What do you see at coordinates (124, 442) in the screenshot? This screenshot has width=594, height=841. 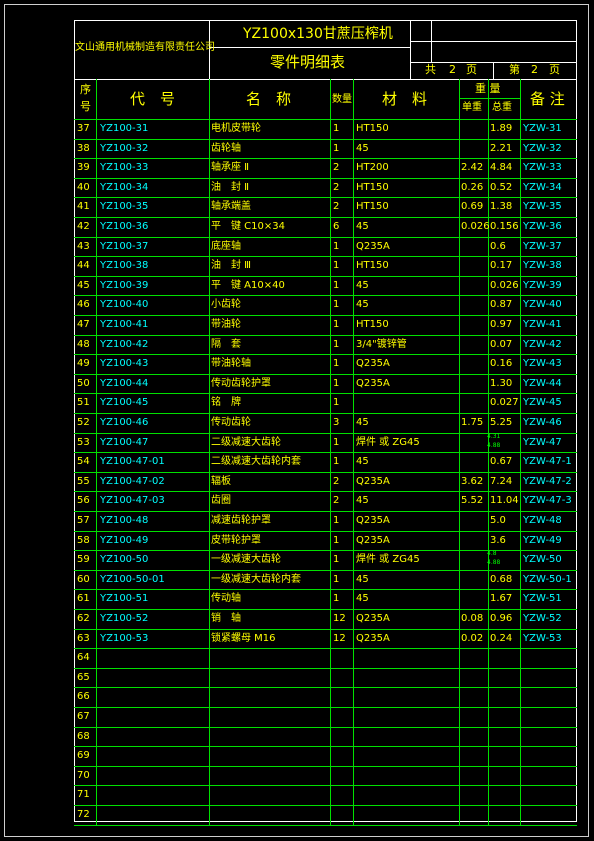 I see `cell-code: YZ100-47` at bounding box center [124, 442].